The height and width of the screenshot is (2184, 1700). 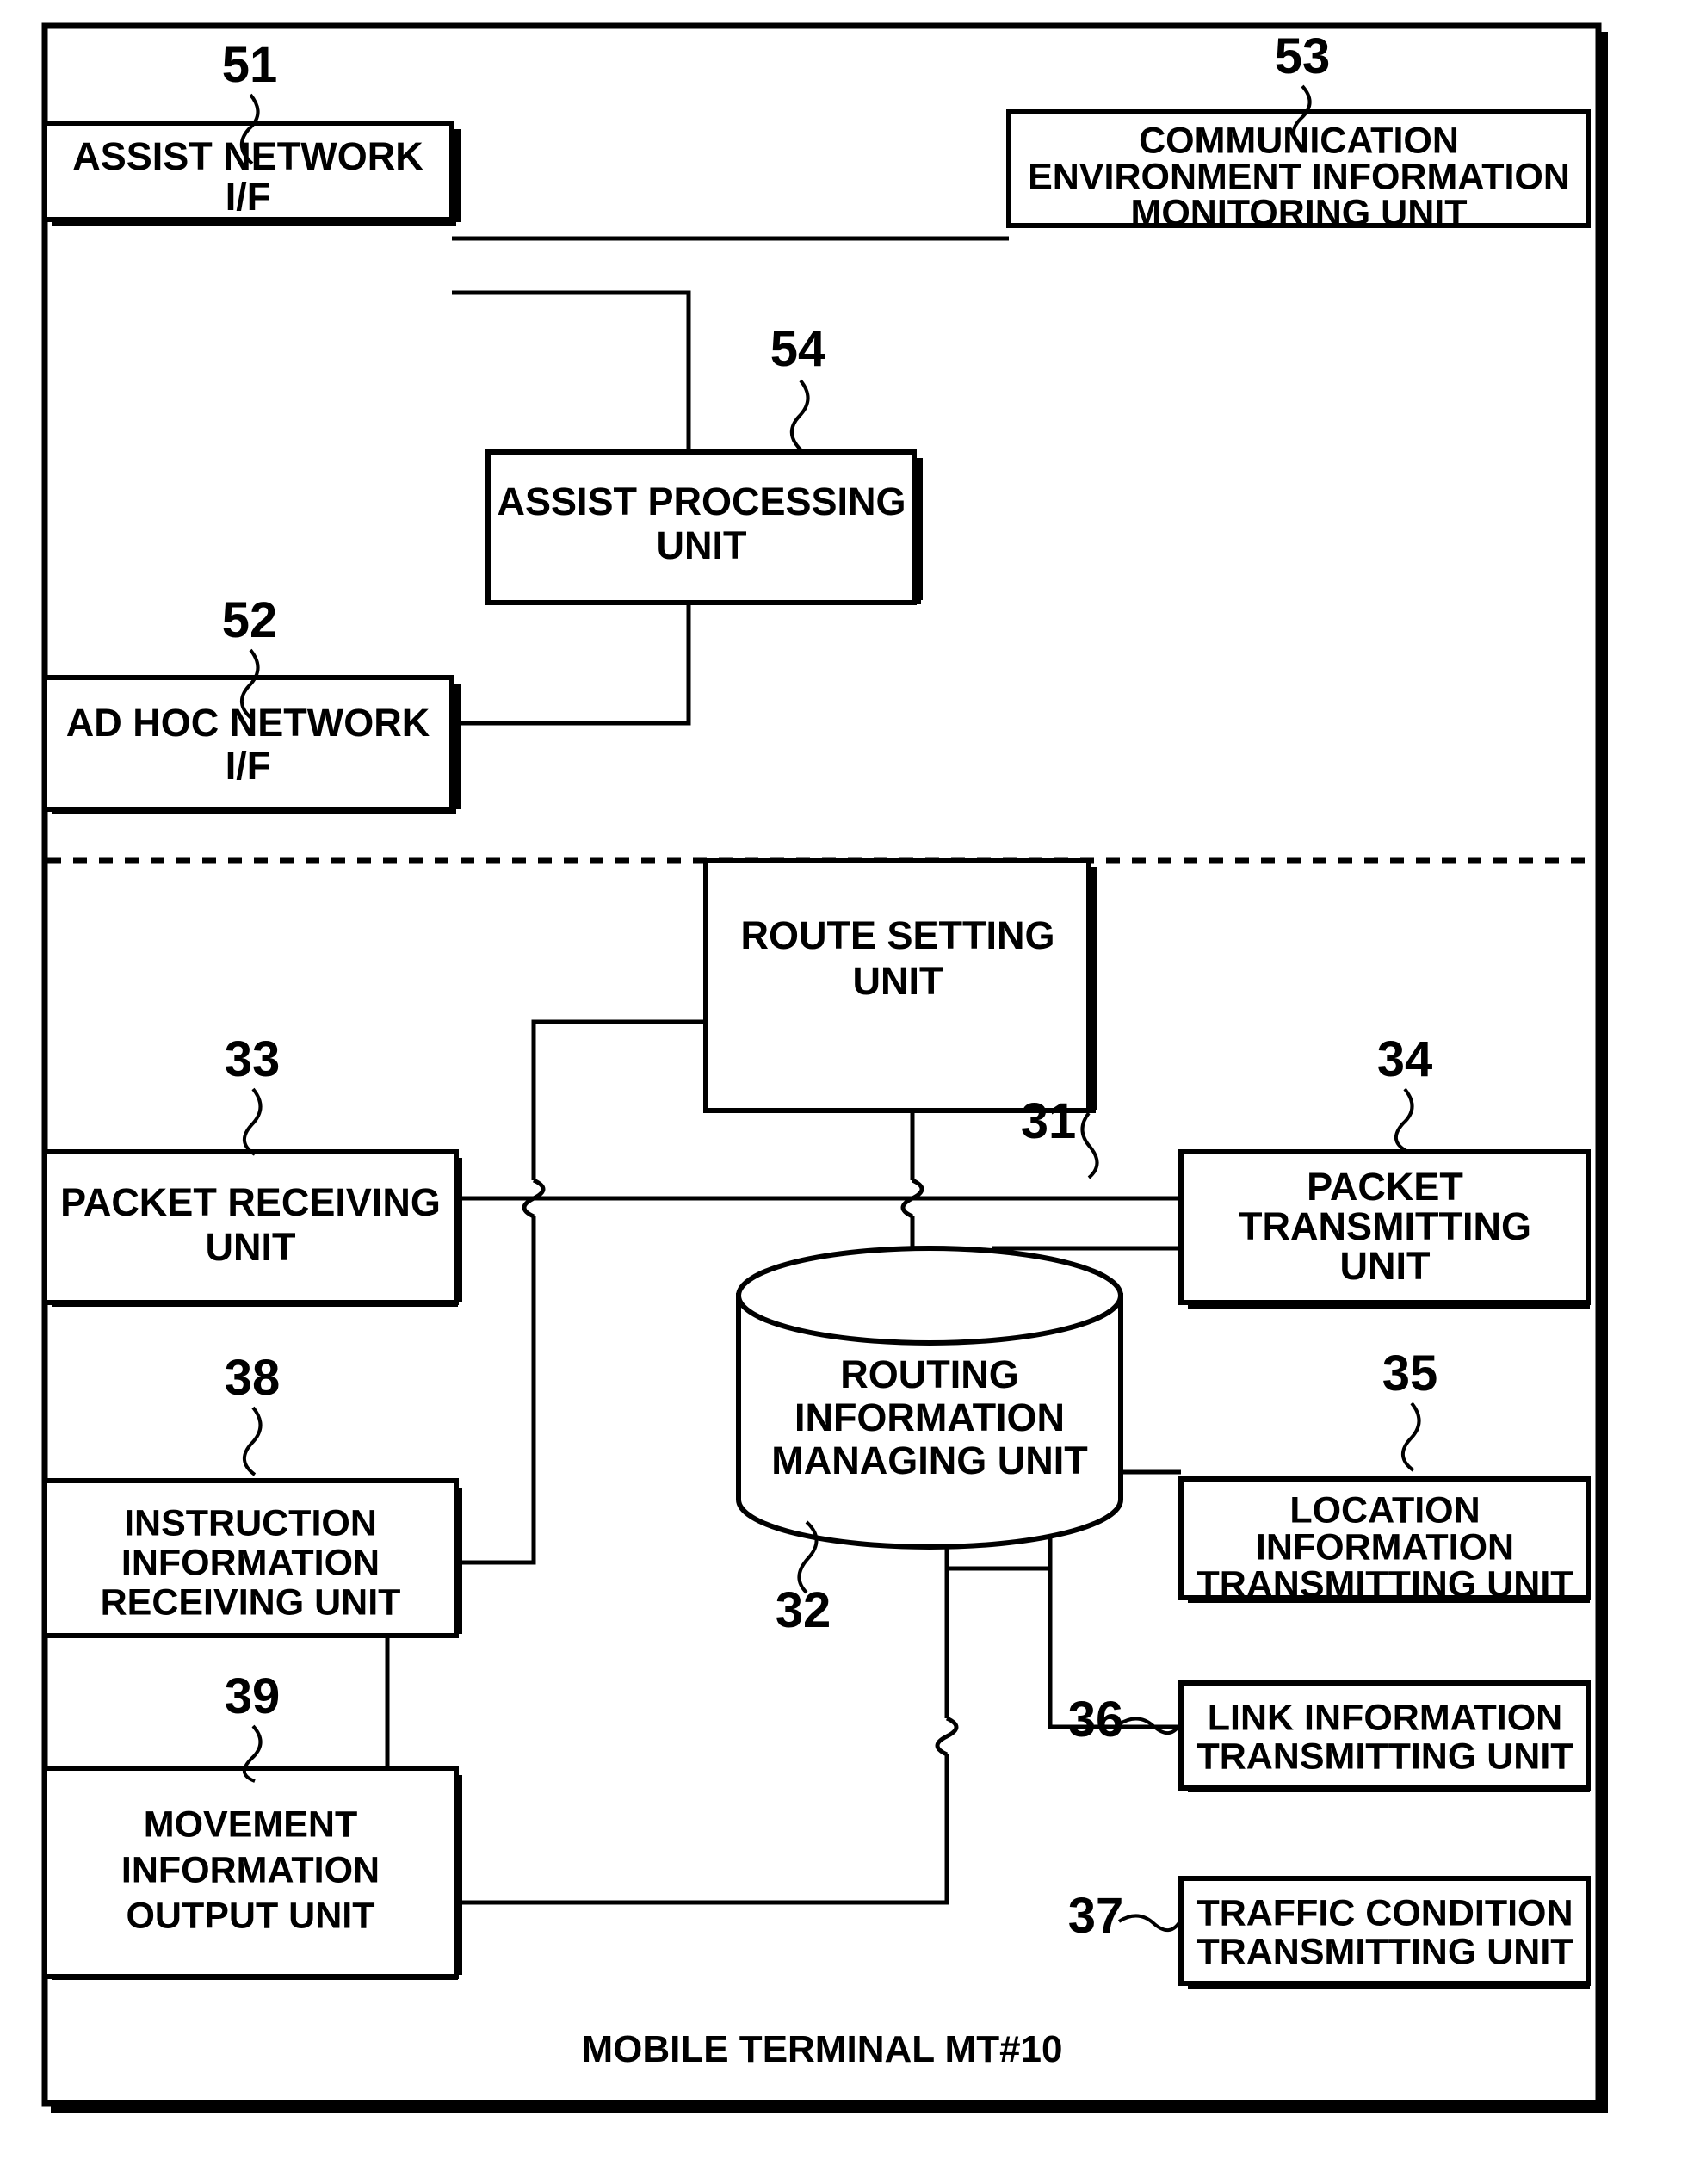 I want to click on ref-number-51: 51, so click(x=250, y=65).